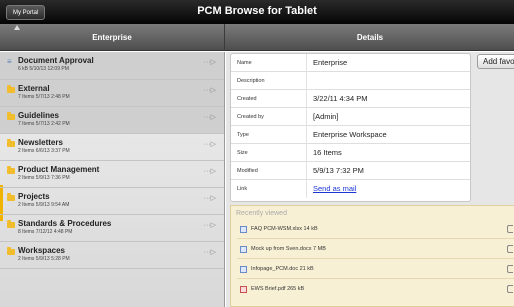 This screenshot has width=514, height=307. I want to click on detail-value: Enterprise Workspace, so click(350, 134).